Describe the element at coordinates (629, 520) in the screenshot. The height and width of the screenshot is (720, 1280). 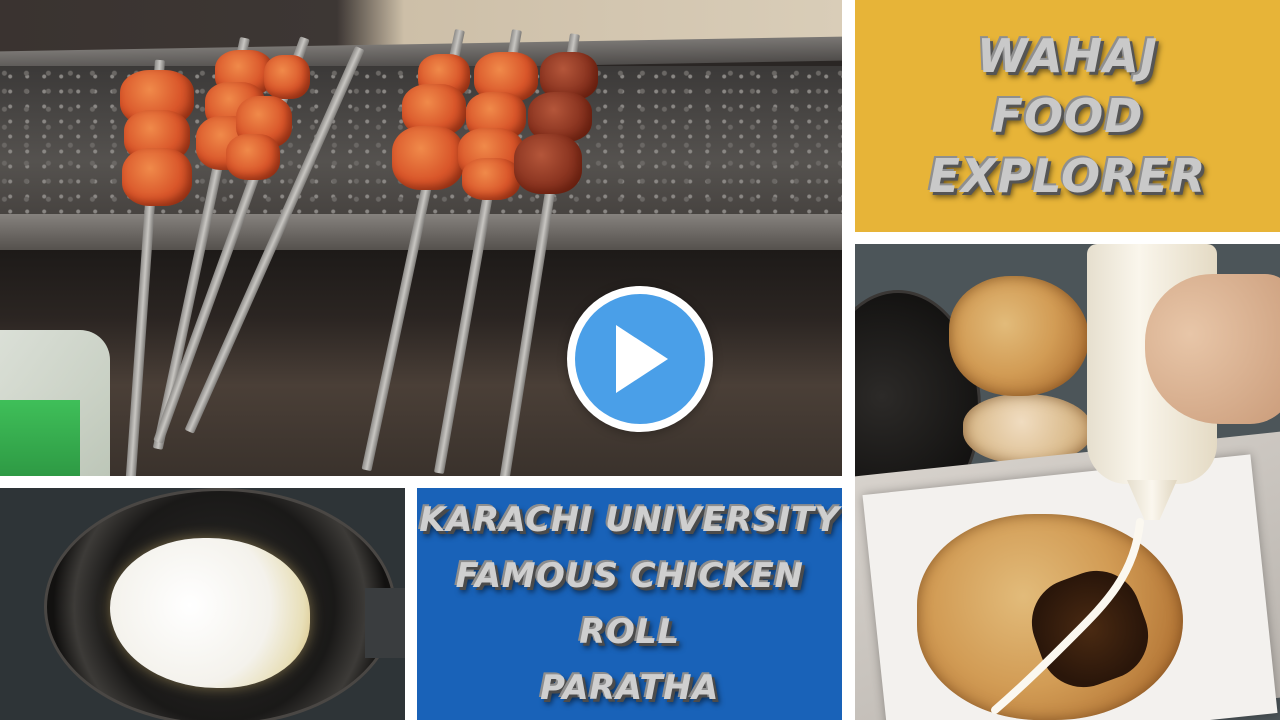
I see `video-title-line1: KARACHI UNIVERSITY` at that location.